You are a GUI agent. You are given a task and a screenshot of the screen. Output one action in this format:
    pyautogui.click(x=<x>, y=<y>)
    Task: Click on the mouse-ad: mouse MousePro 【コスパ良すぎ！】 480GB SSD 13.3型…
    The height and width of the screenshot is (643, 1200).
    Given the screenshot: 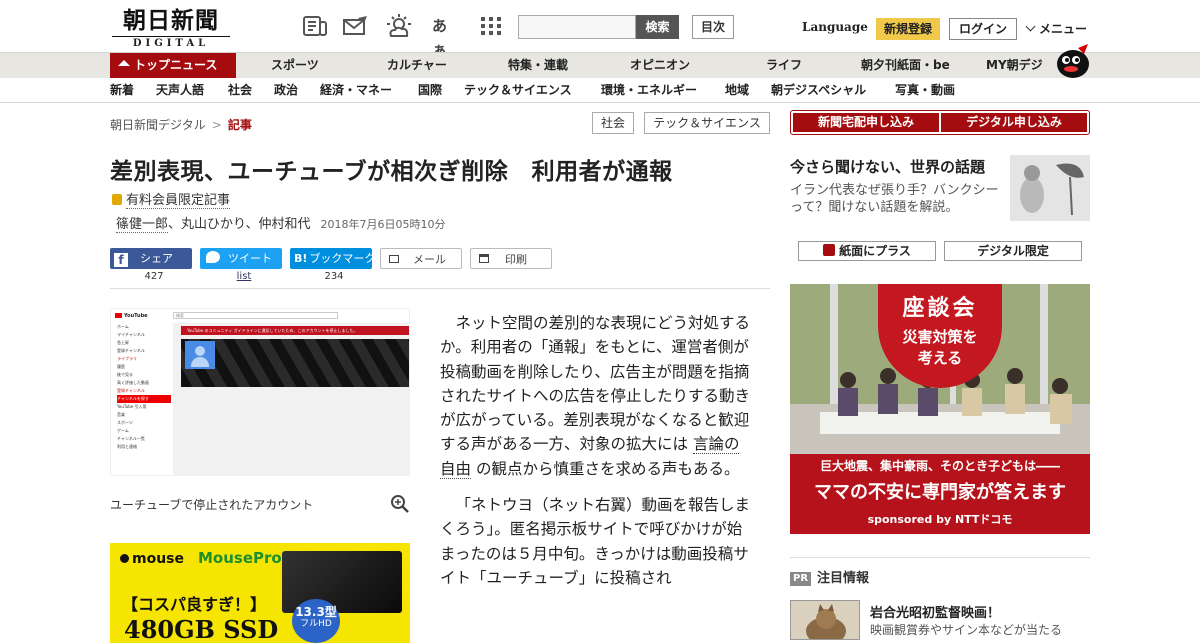 What is the action you would take?
    pyautogui.click(x=260, y=593)
    